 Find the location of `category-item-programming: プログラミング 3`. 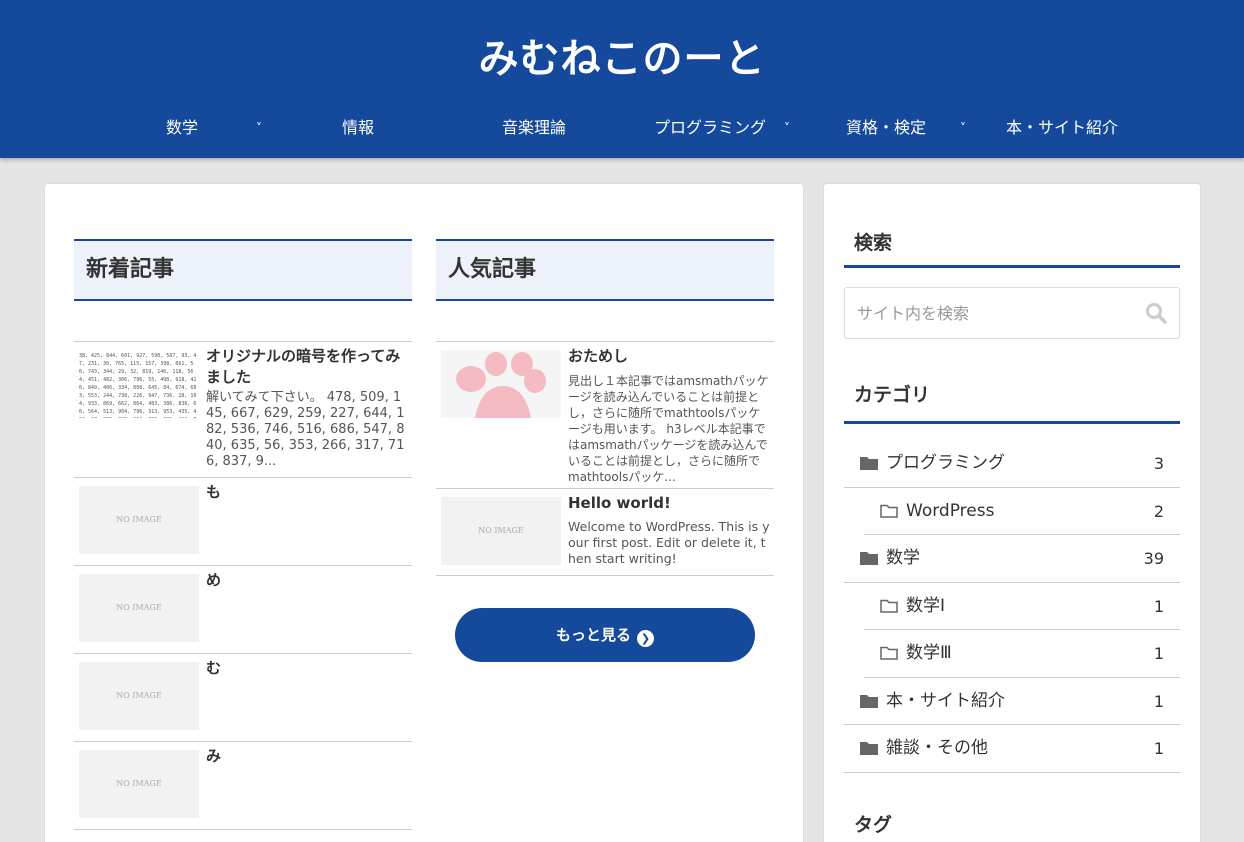

category-item-programming: プログラミング 3 is located at coordinates (1012, 464).